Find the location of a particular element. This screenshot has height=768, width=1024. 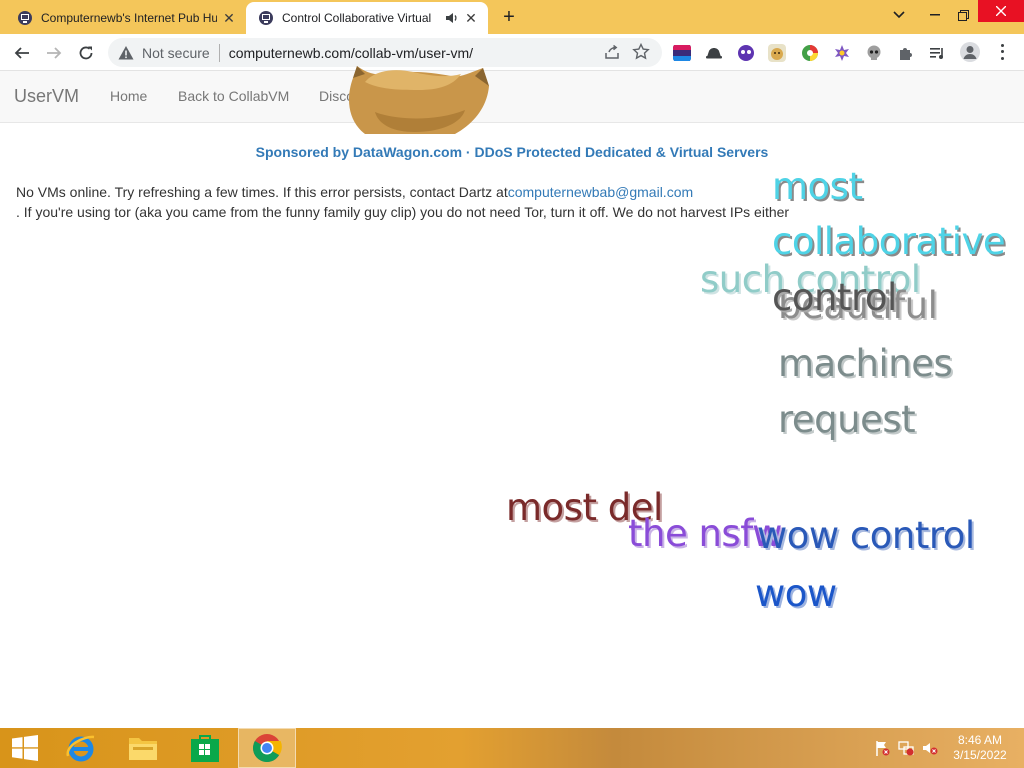

tab-title: Control Collaborative Virtual is located at coordinates (357, 18).